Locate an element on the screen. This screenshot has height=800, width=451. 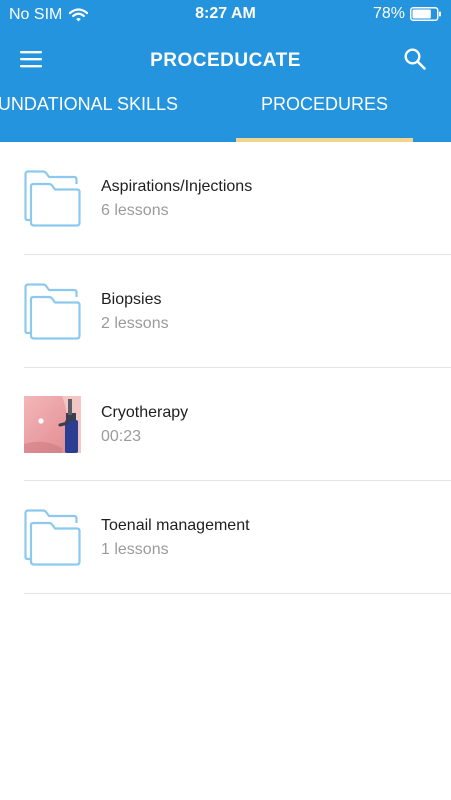
item-title: Toenail management is located at coordinates (175, 525).